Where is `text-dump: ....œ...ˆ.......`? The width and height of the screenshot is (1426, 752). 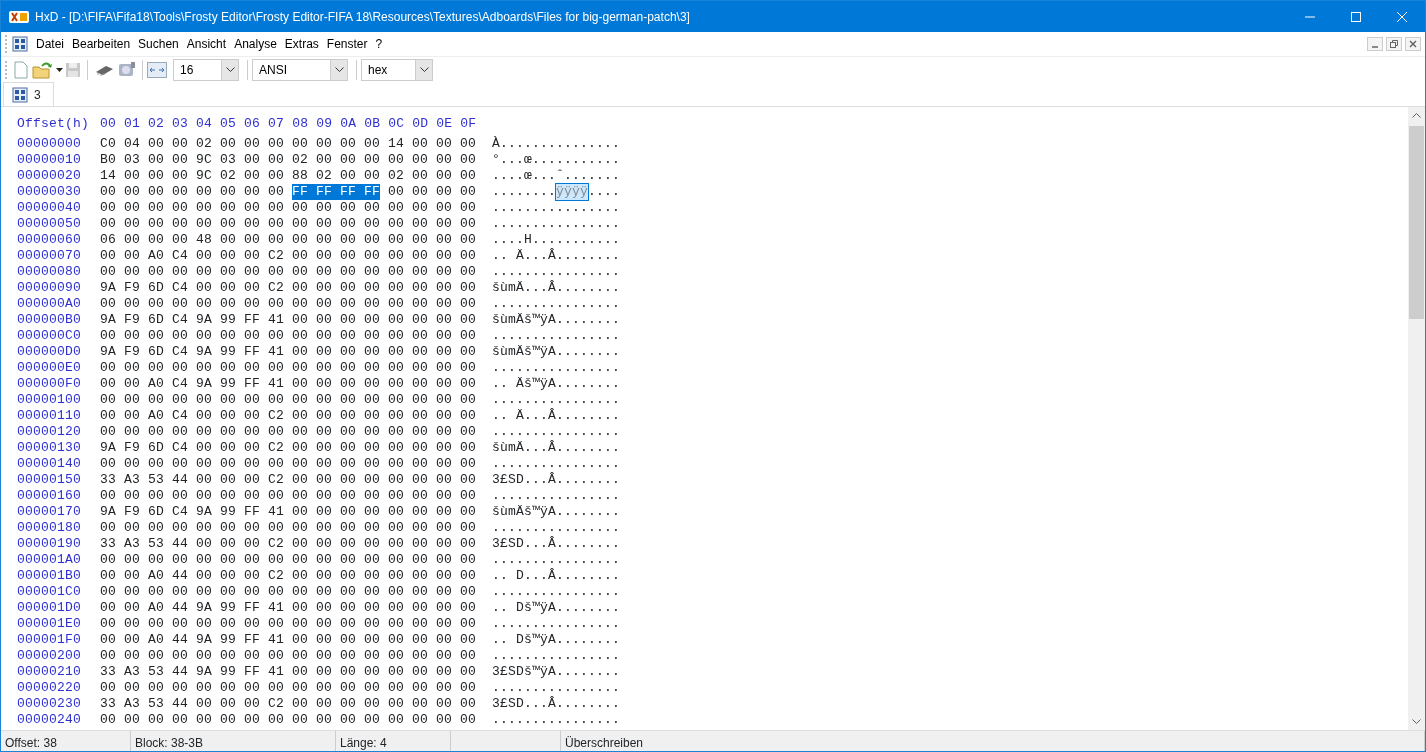
text-dump: ....œ...ˆ....... is located at coordinates (556, 176).